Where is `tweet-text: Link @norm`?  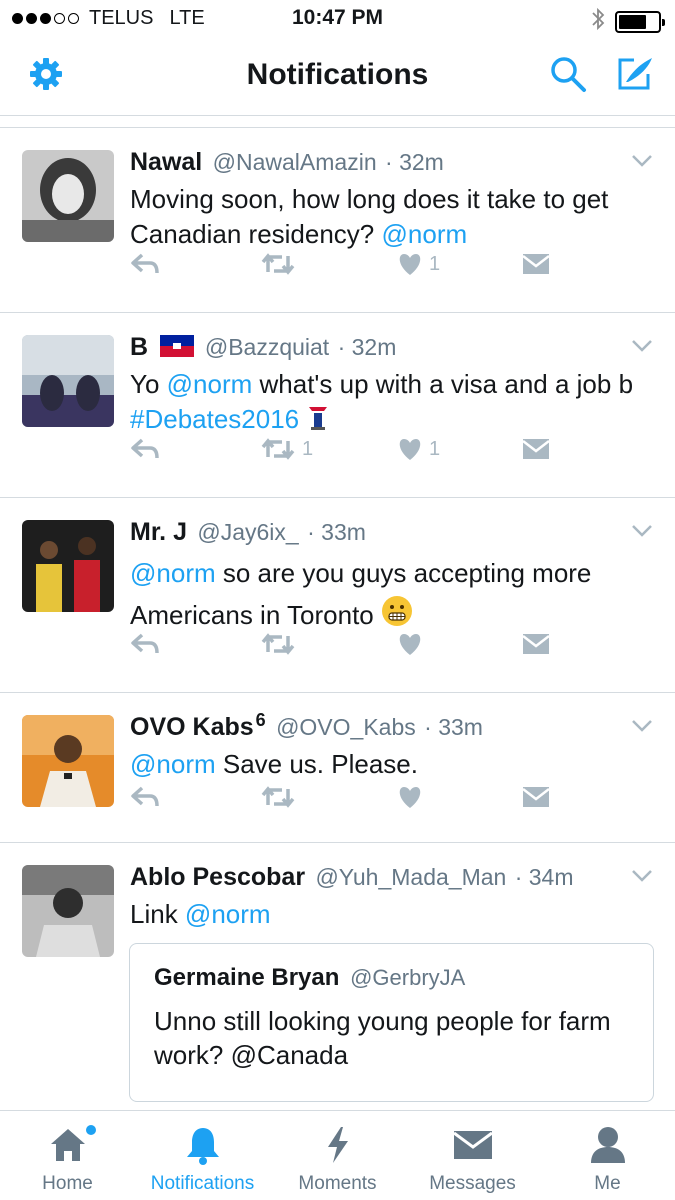
tweet-text: Link @norm is located at coordinates (200, 914).